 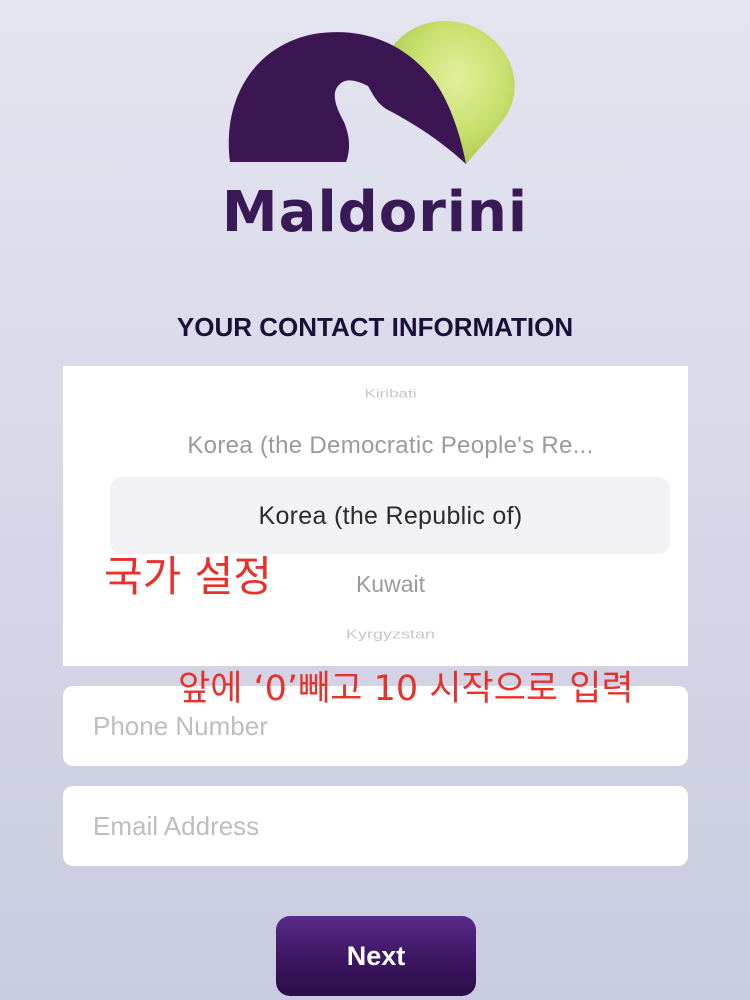 I want to click on next-button: Next, so click(x=376, y=956).